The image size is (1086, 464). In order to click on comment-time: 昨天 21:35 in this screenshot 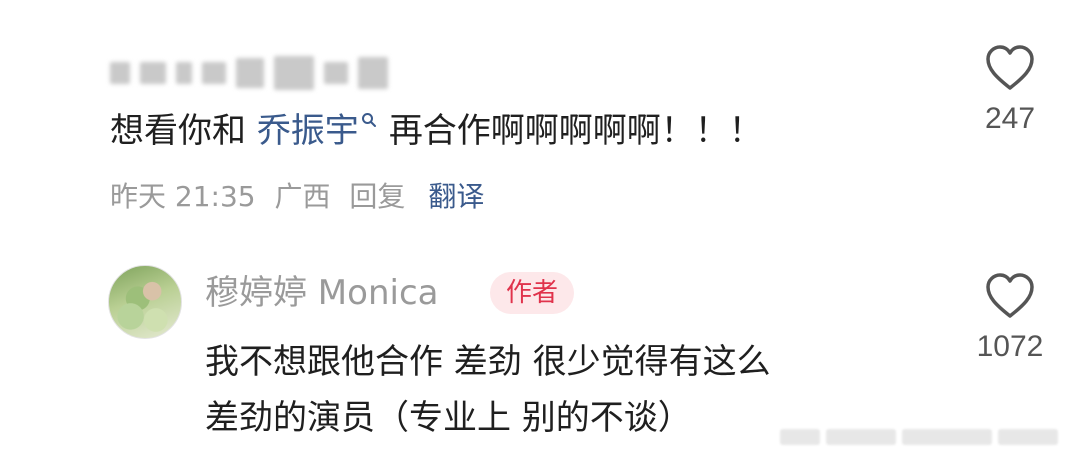, I will do `click(183, 196)`.